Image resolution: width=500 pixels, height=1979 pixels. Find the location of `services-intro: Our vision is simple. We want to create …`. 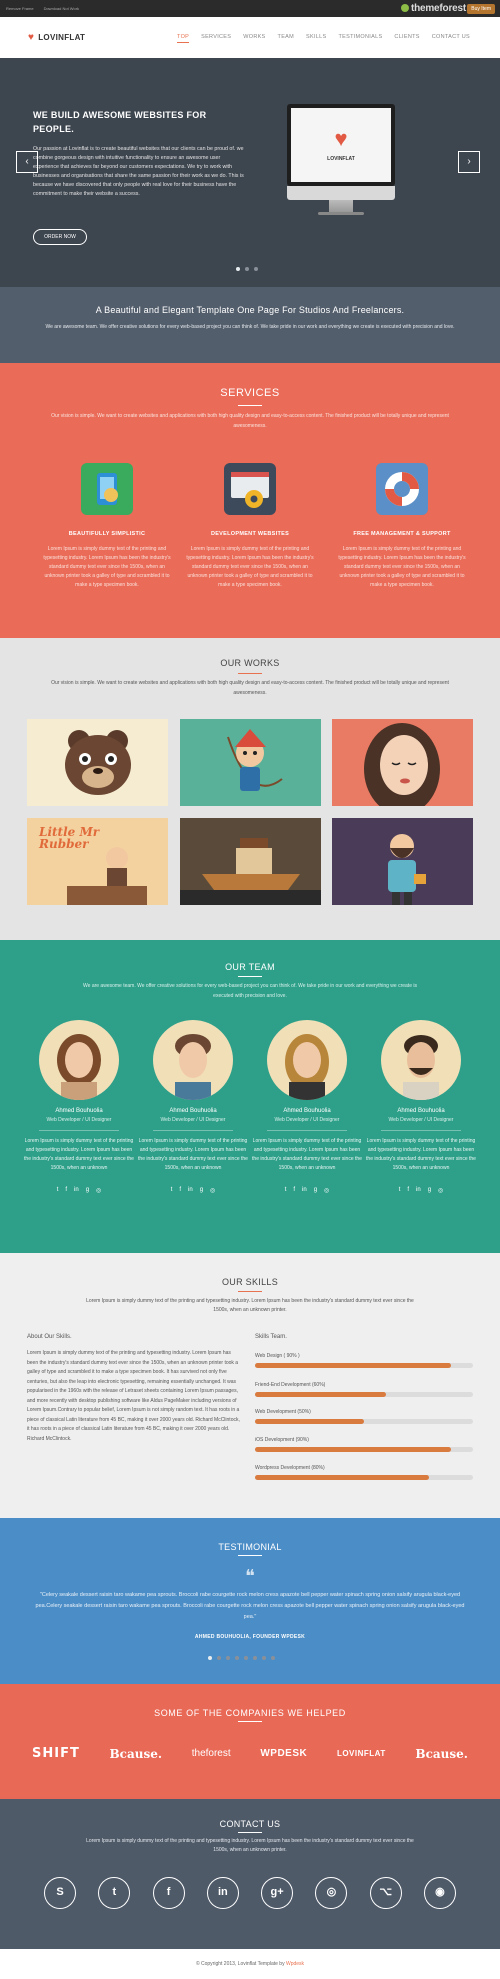

services-intro: Our vision is simple. We want to create … is located at coordinates (250, 421).